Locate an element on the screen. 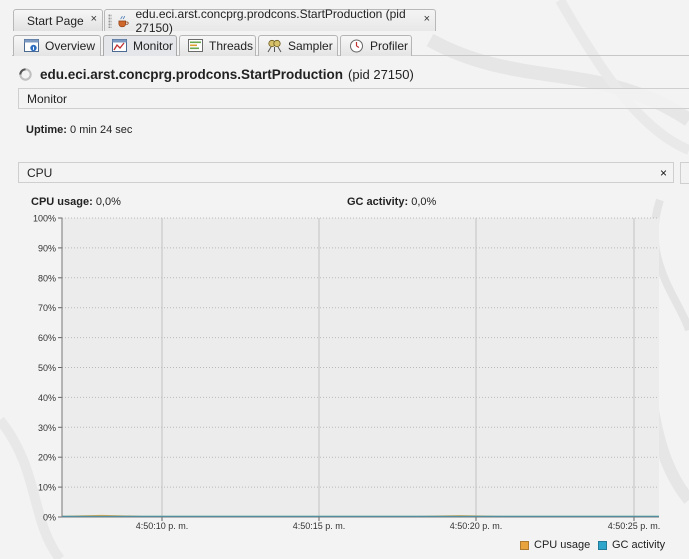 This screenshot has height=559, width=689. legend-cpu-swatch is located at coordinates (524, 545).